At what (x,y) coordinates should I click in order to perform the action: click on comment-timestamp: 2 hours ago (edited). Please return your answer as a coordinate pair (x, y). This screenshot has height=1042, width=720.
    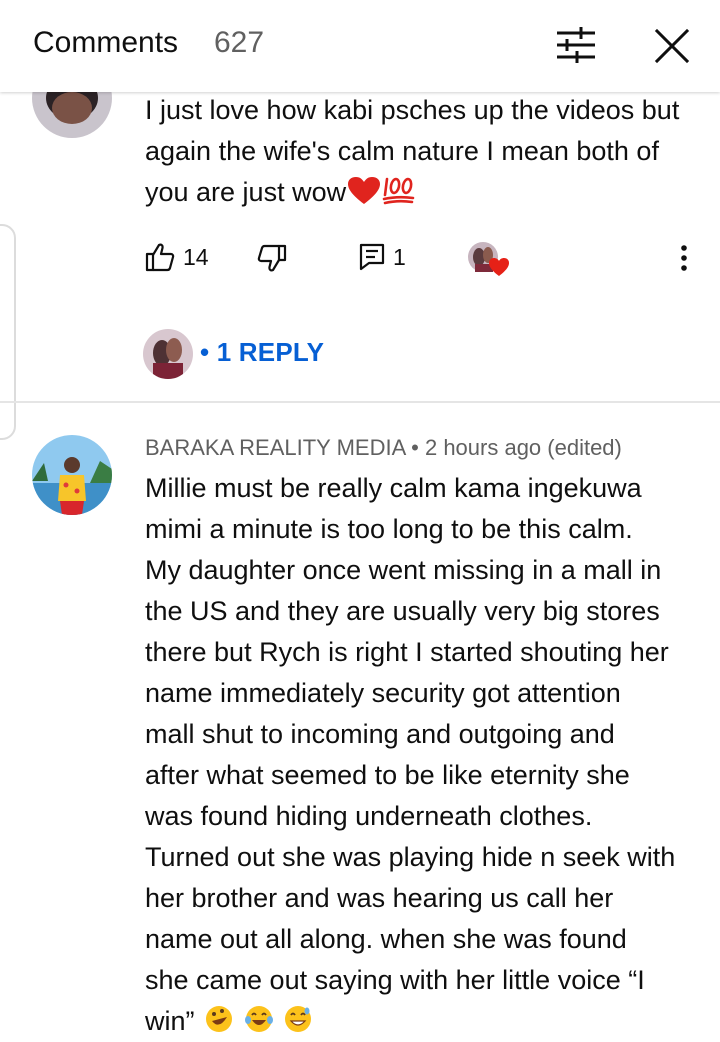
    Looking at the image, I should click on (523, 447).